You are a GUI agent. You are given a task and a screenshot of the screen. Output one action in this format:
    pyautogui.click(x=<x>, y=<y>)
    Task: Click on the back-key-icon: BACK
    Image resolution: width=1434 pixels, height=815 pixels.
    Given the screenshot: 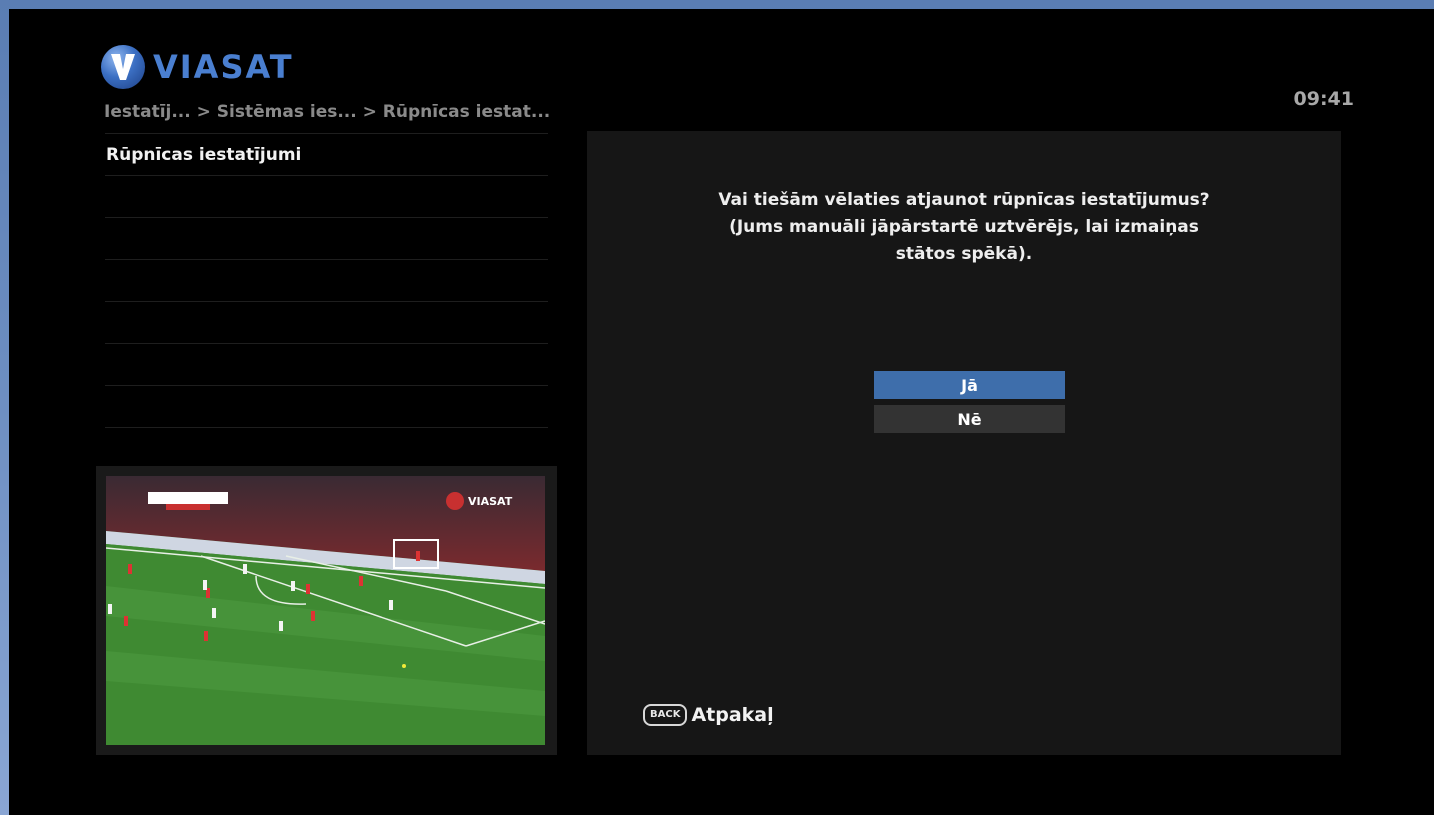 What is the action you would take?
    pyautogui.click(x=665, y=715)
    